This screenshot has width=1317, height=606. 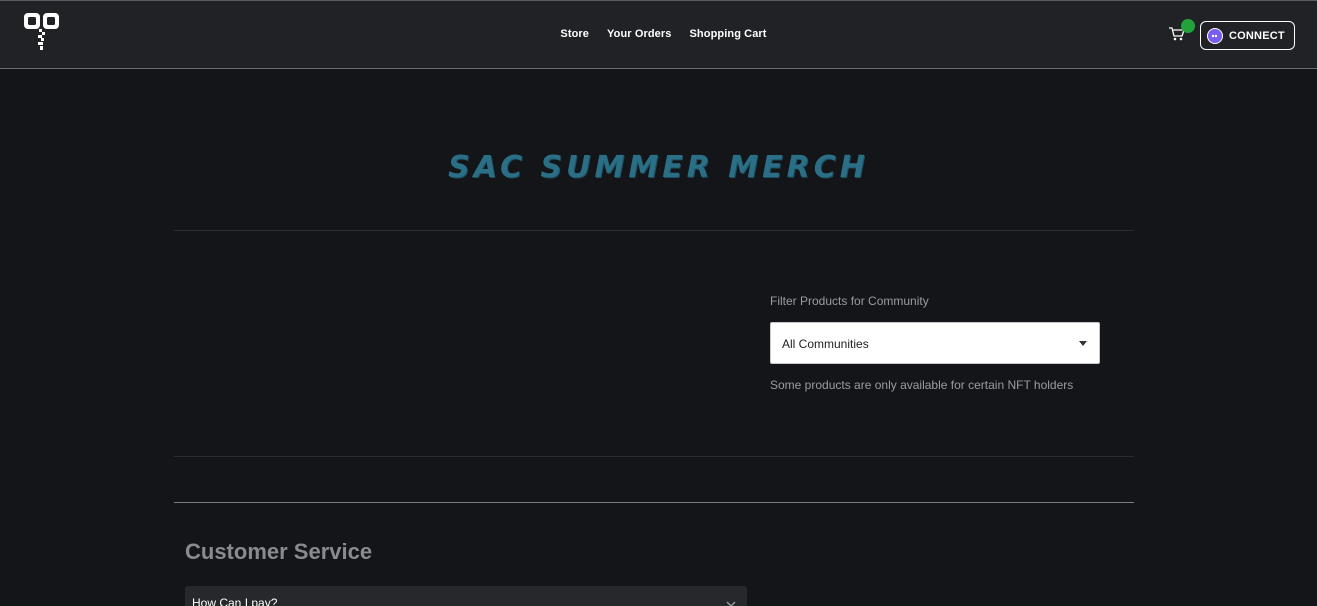 What do you see at coordinates (1083, 343) in the screenshot?
I see `caret-down-icon` at bounding box center [1083, 343].